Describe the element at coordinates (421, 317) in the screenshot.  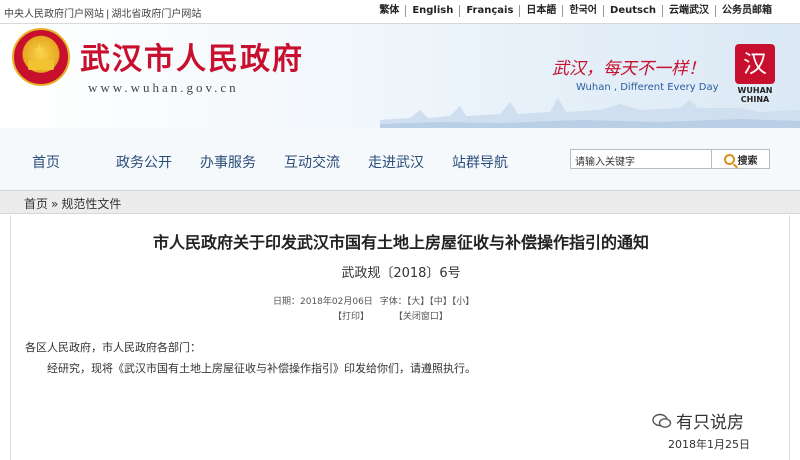
I see `close-window-link: 【关闭窗口】` at that location.